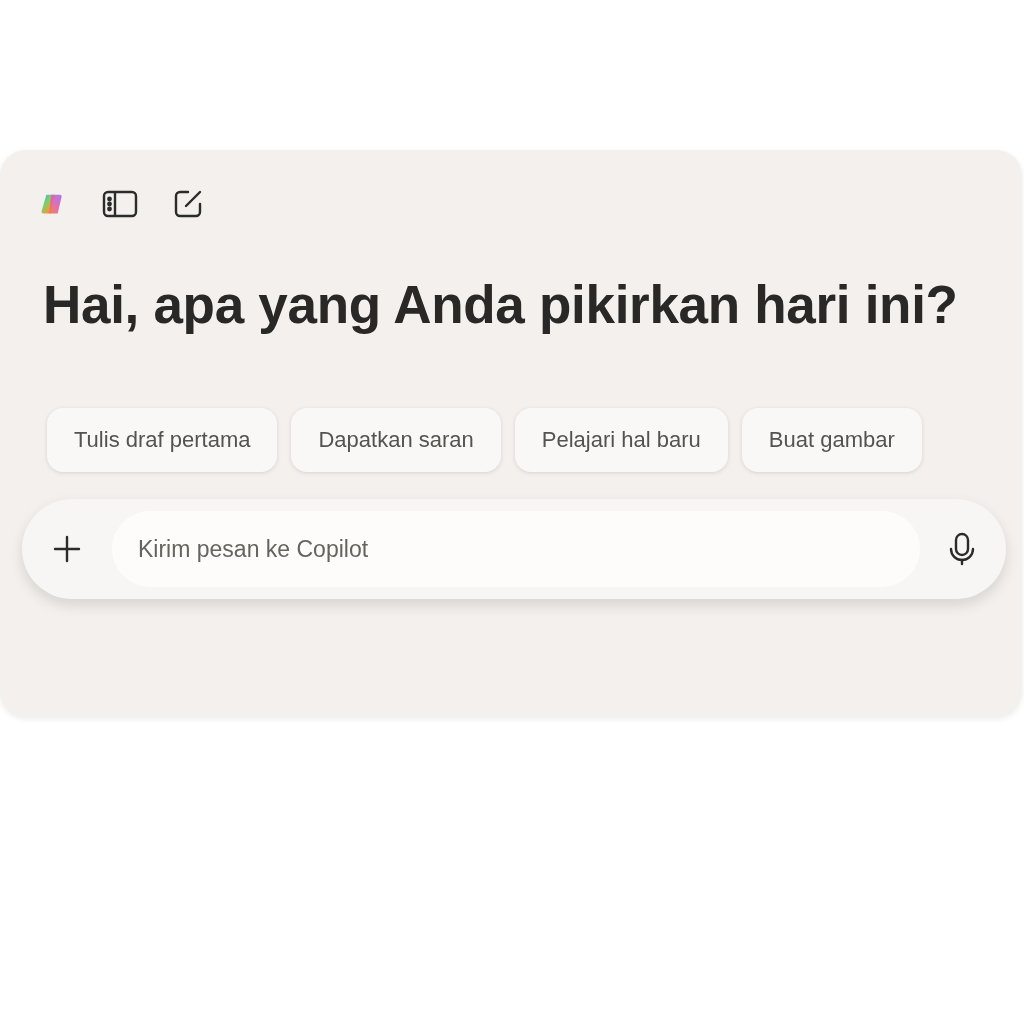  Describe the element at coordinates (516, 549) in the screenshot. I see `message-field: Kirim pesan ke Copilot` at that location.